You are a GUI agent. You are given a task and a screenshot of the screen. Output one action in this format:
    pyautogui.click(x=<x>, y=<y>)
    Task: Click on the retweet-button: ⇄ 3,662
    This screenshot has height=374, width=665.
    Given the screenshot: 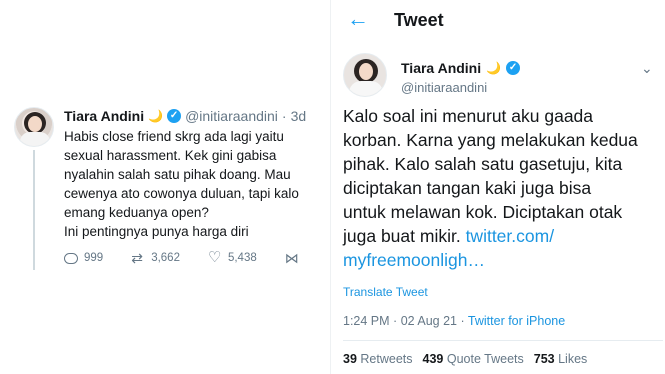 What is the action you would take?
    pyautogui.click(x=155, y=258)
    